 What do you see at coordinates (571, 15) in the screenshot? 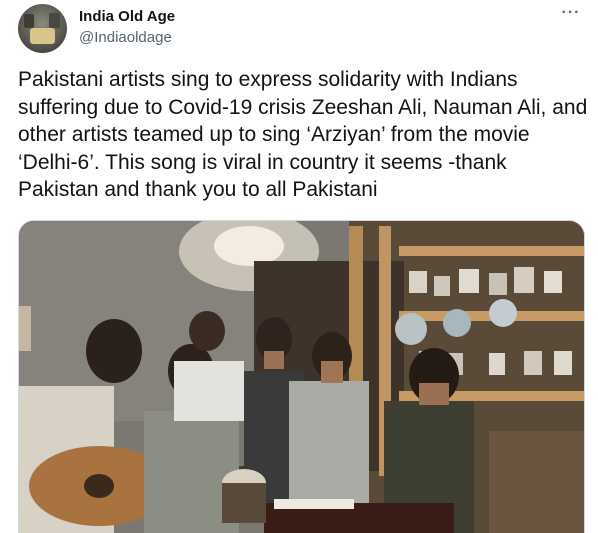
I see `more-options-icon: ···` at bounding box center [571, 15].